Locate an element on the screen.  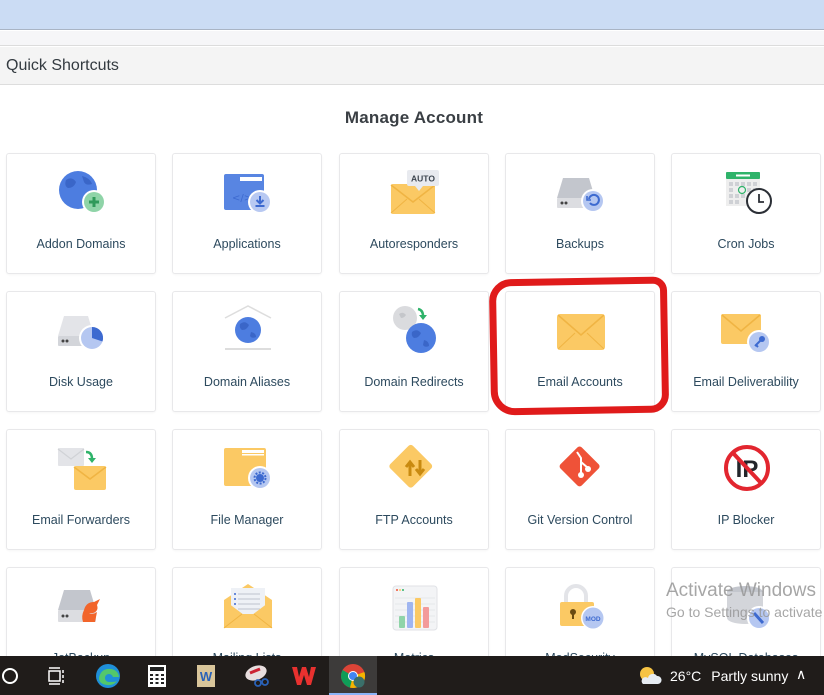
tile-label: Autoresponders is located at coordinates (414, 244).